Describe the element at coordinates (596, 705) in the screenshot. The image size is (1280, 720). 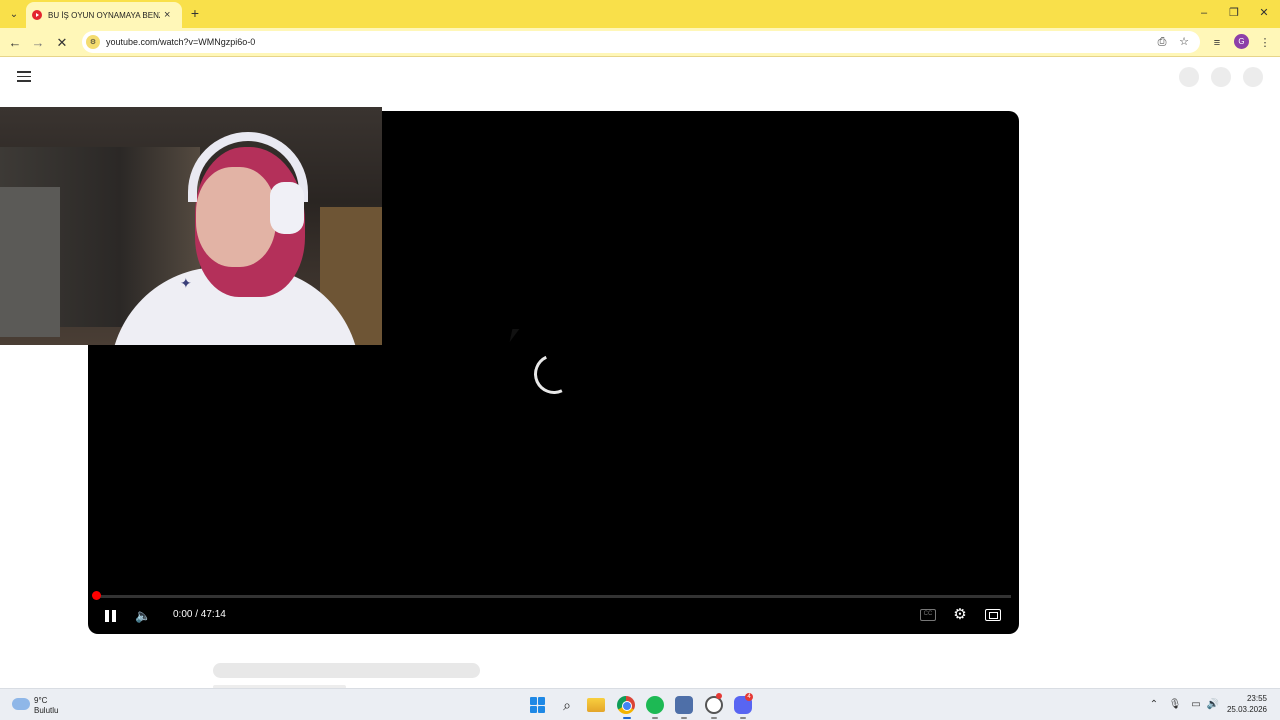
I see `file-explorer-icon` at that location.